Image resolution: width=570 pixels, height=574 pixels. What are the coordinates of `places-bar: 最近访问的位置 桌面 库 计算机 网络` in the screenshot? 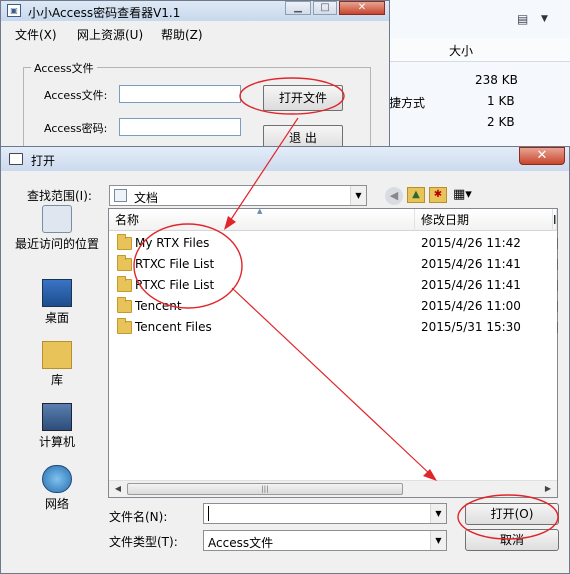 It's located at (57, 358).